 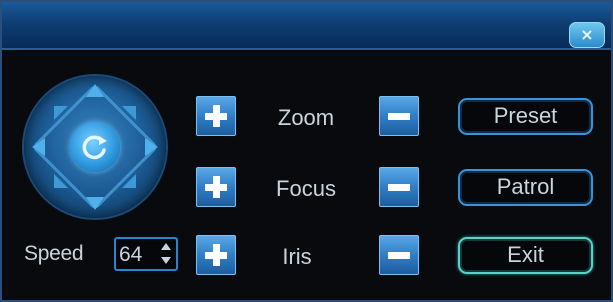 I want to click on focus-label: Focus, so click(x=306, y=188).